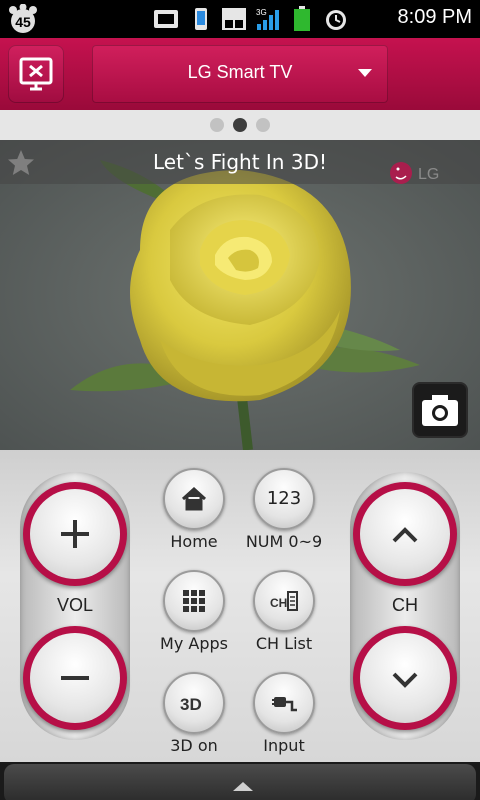  I want to click on number-pad-button: 123, so click(284, 499).